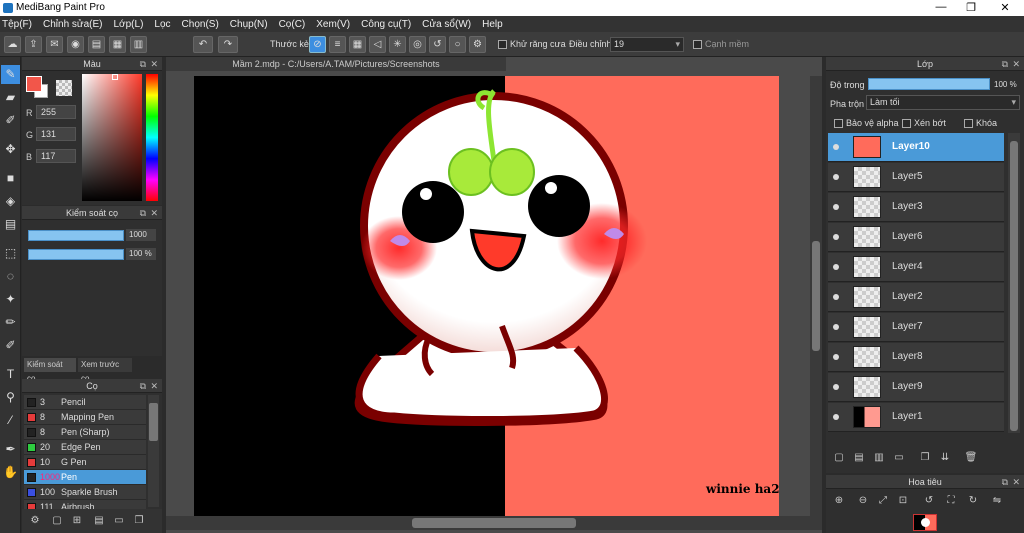  I want to click on new-halftone-layer-icon: ▤, so click(859, 458).